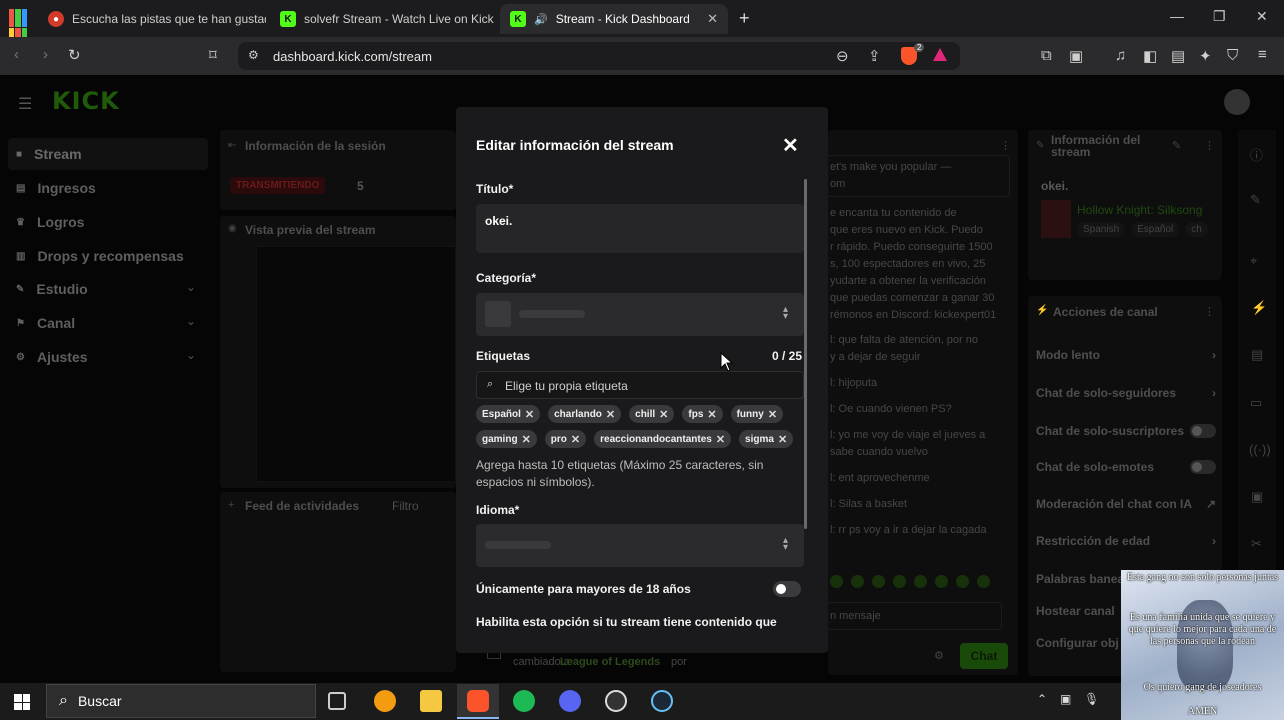 This screenshot has width=1284, height=720. Describe the element at coordinates (1232, 55) in the screenshot. I see `vpn-icon: ⛉` at that location.